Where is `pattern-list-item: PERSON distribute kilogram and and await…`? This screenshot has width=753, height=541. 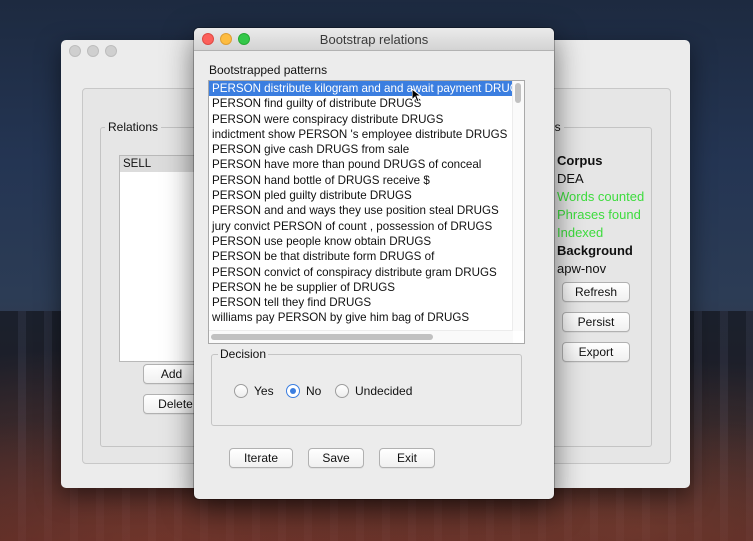
pattern-list-item: PERSON distribute kilogram and and await… is located at coordinates (366, 89).